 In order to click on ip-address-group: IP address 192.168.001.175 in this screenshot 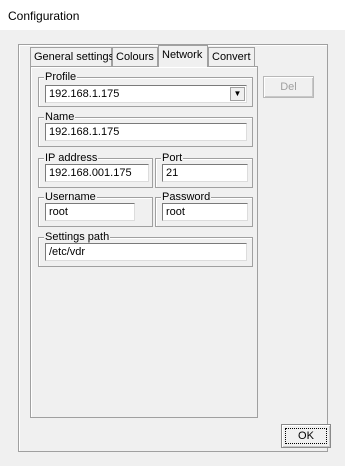, I will do `click(95, 169)`.